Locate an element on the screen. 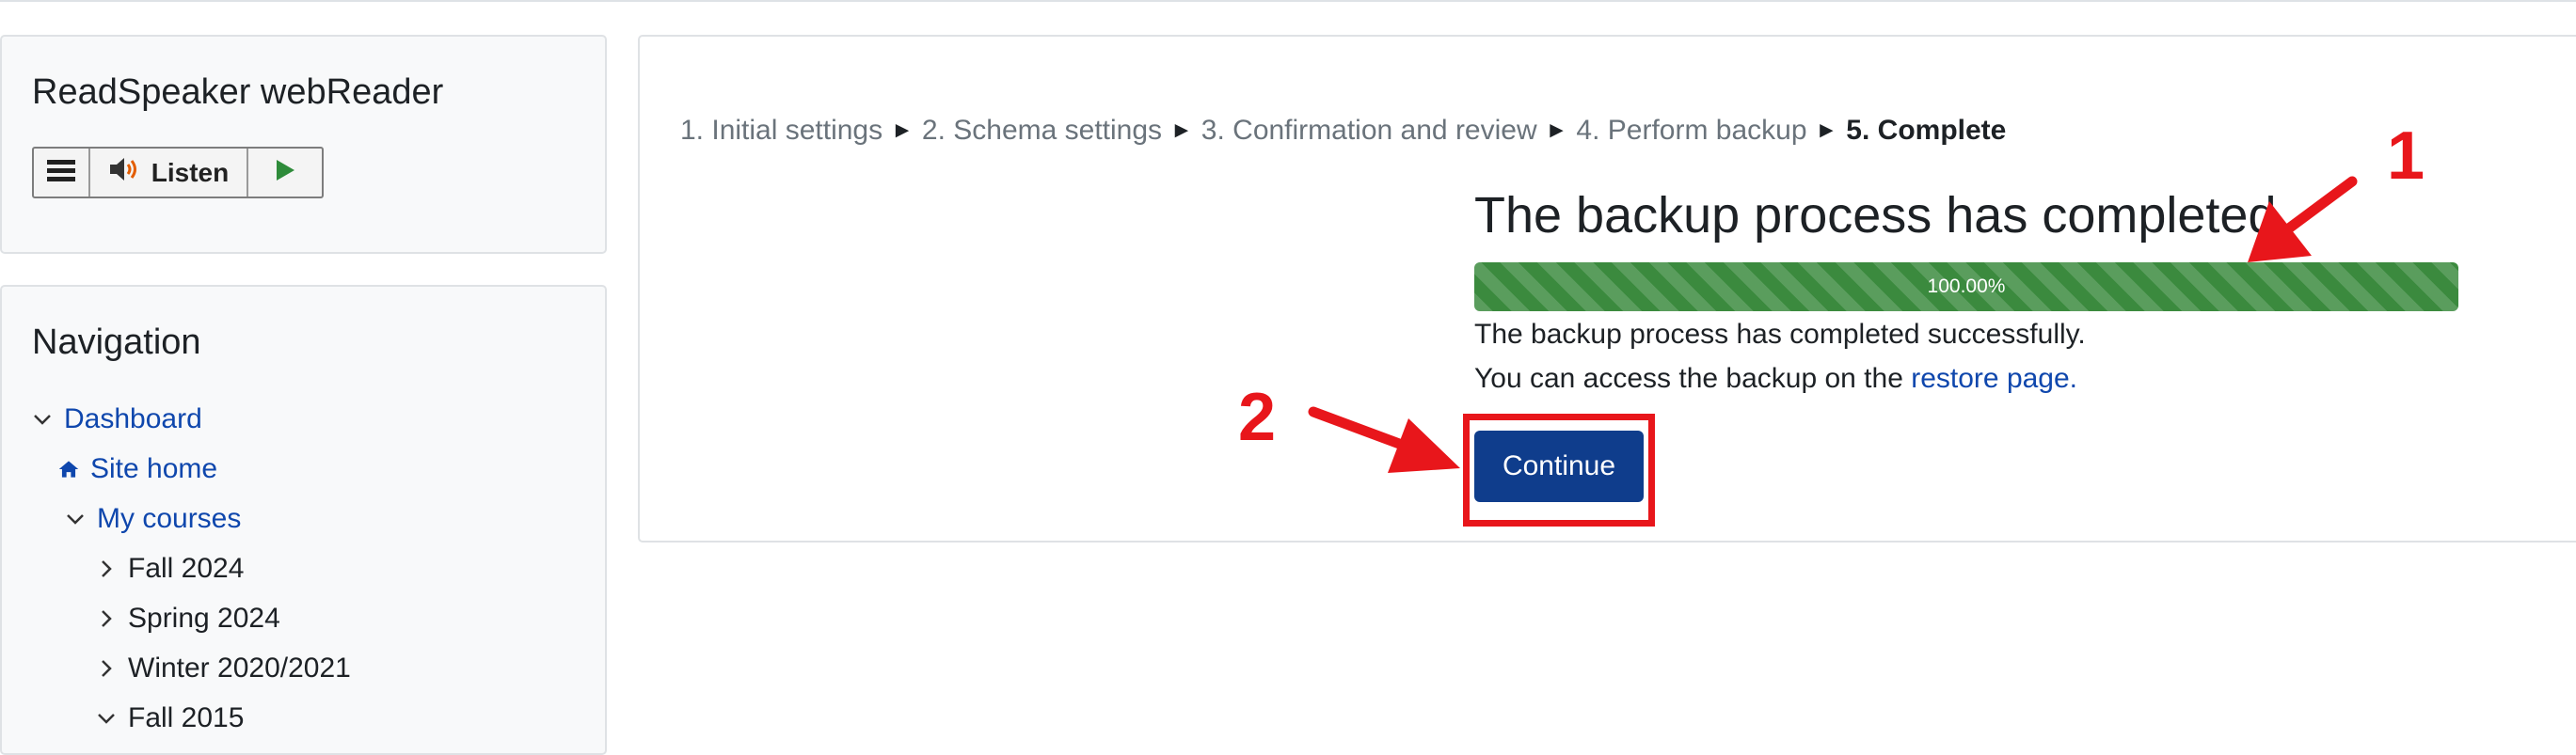  step-confirmation-review: 3. Confirmation and review is located at coordinates (1369, 130).